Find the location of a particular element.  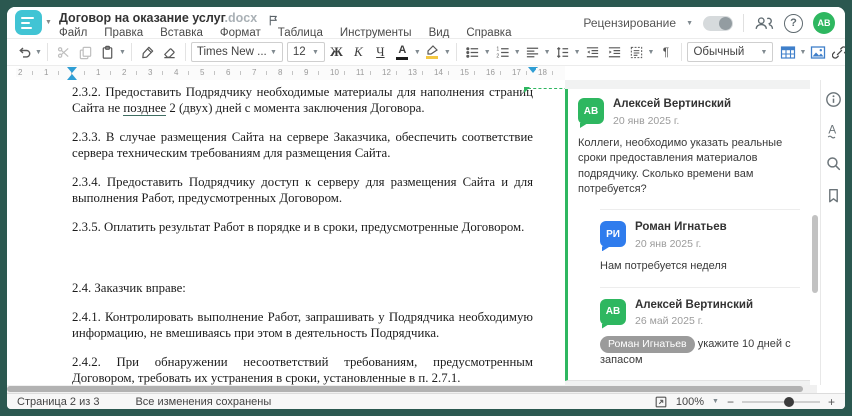

horizontal-scrollbar is located at coordinates (412, 389).